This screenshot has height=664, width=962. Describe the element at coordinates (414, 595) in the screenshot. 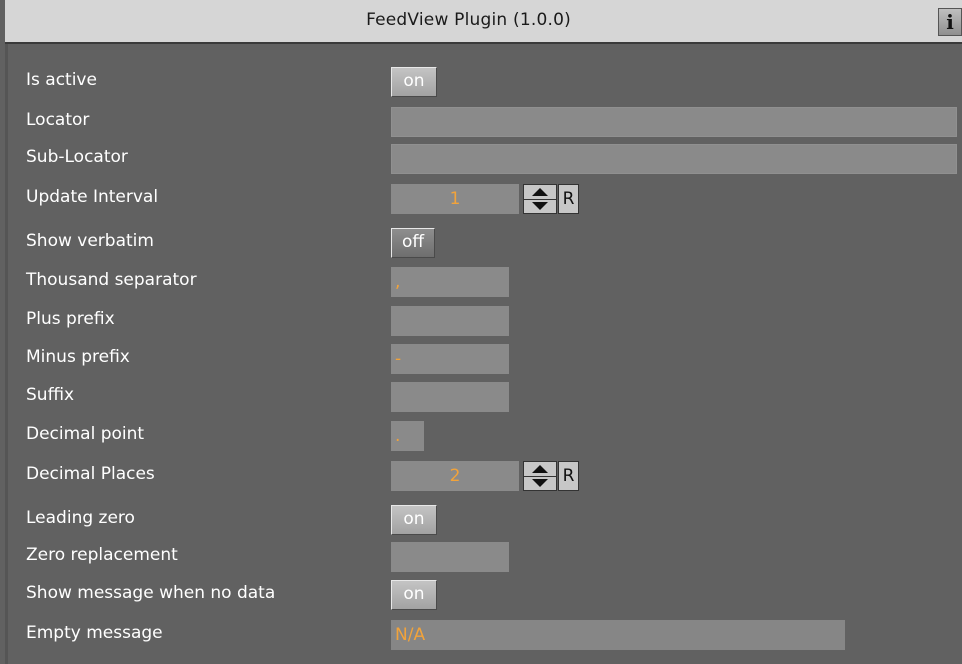

I see `show-message-no-data-toggle: on` at that location.